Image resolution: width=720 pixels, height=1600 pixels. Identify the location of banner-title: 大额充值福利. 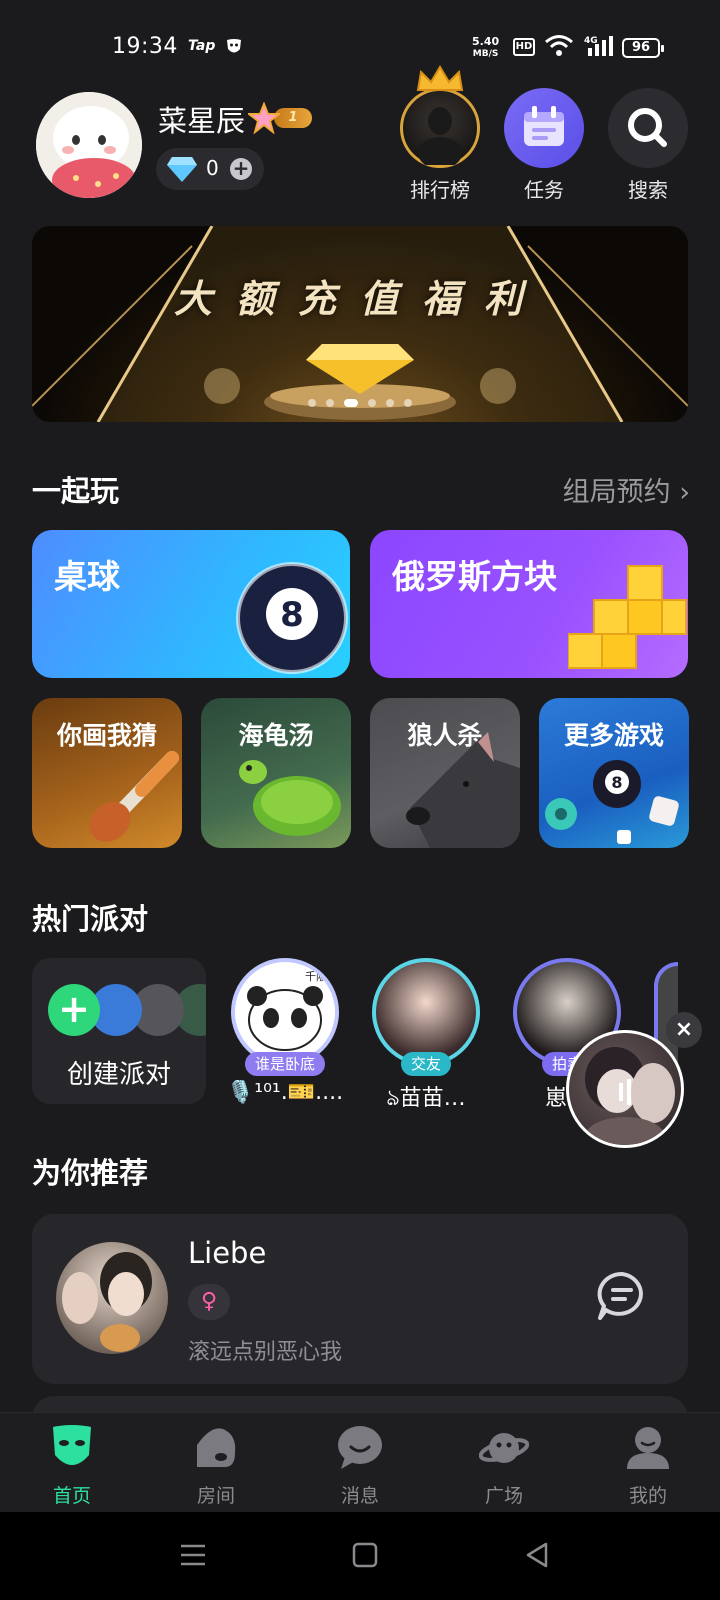
(359, 298).